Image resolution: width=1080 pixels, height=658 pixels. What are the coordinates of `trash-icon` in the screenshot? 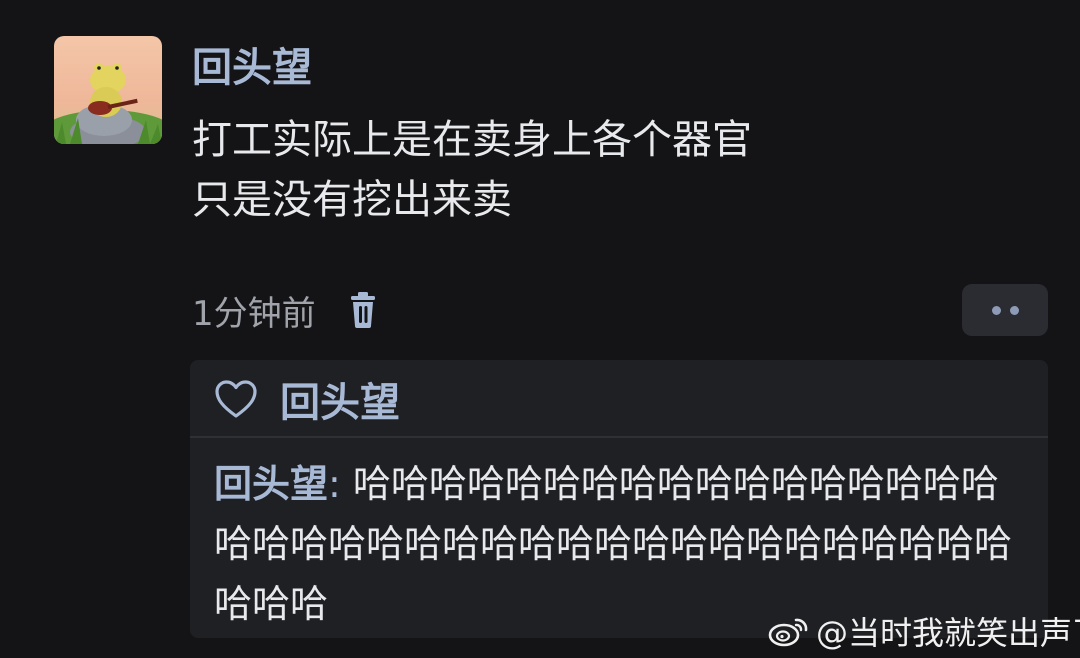 It's located at (363, 310).